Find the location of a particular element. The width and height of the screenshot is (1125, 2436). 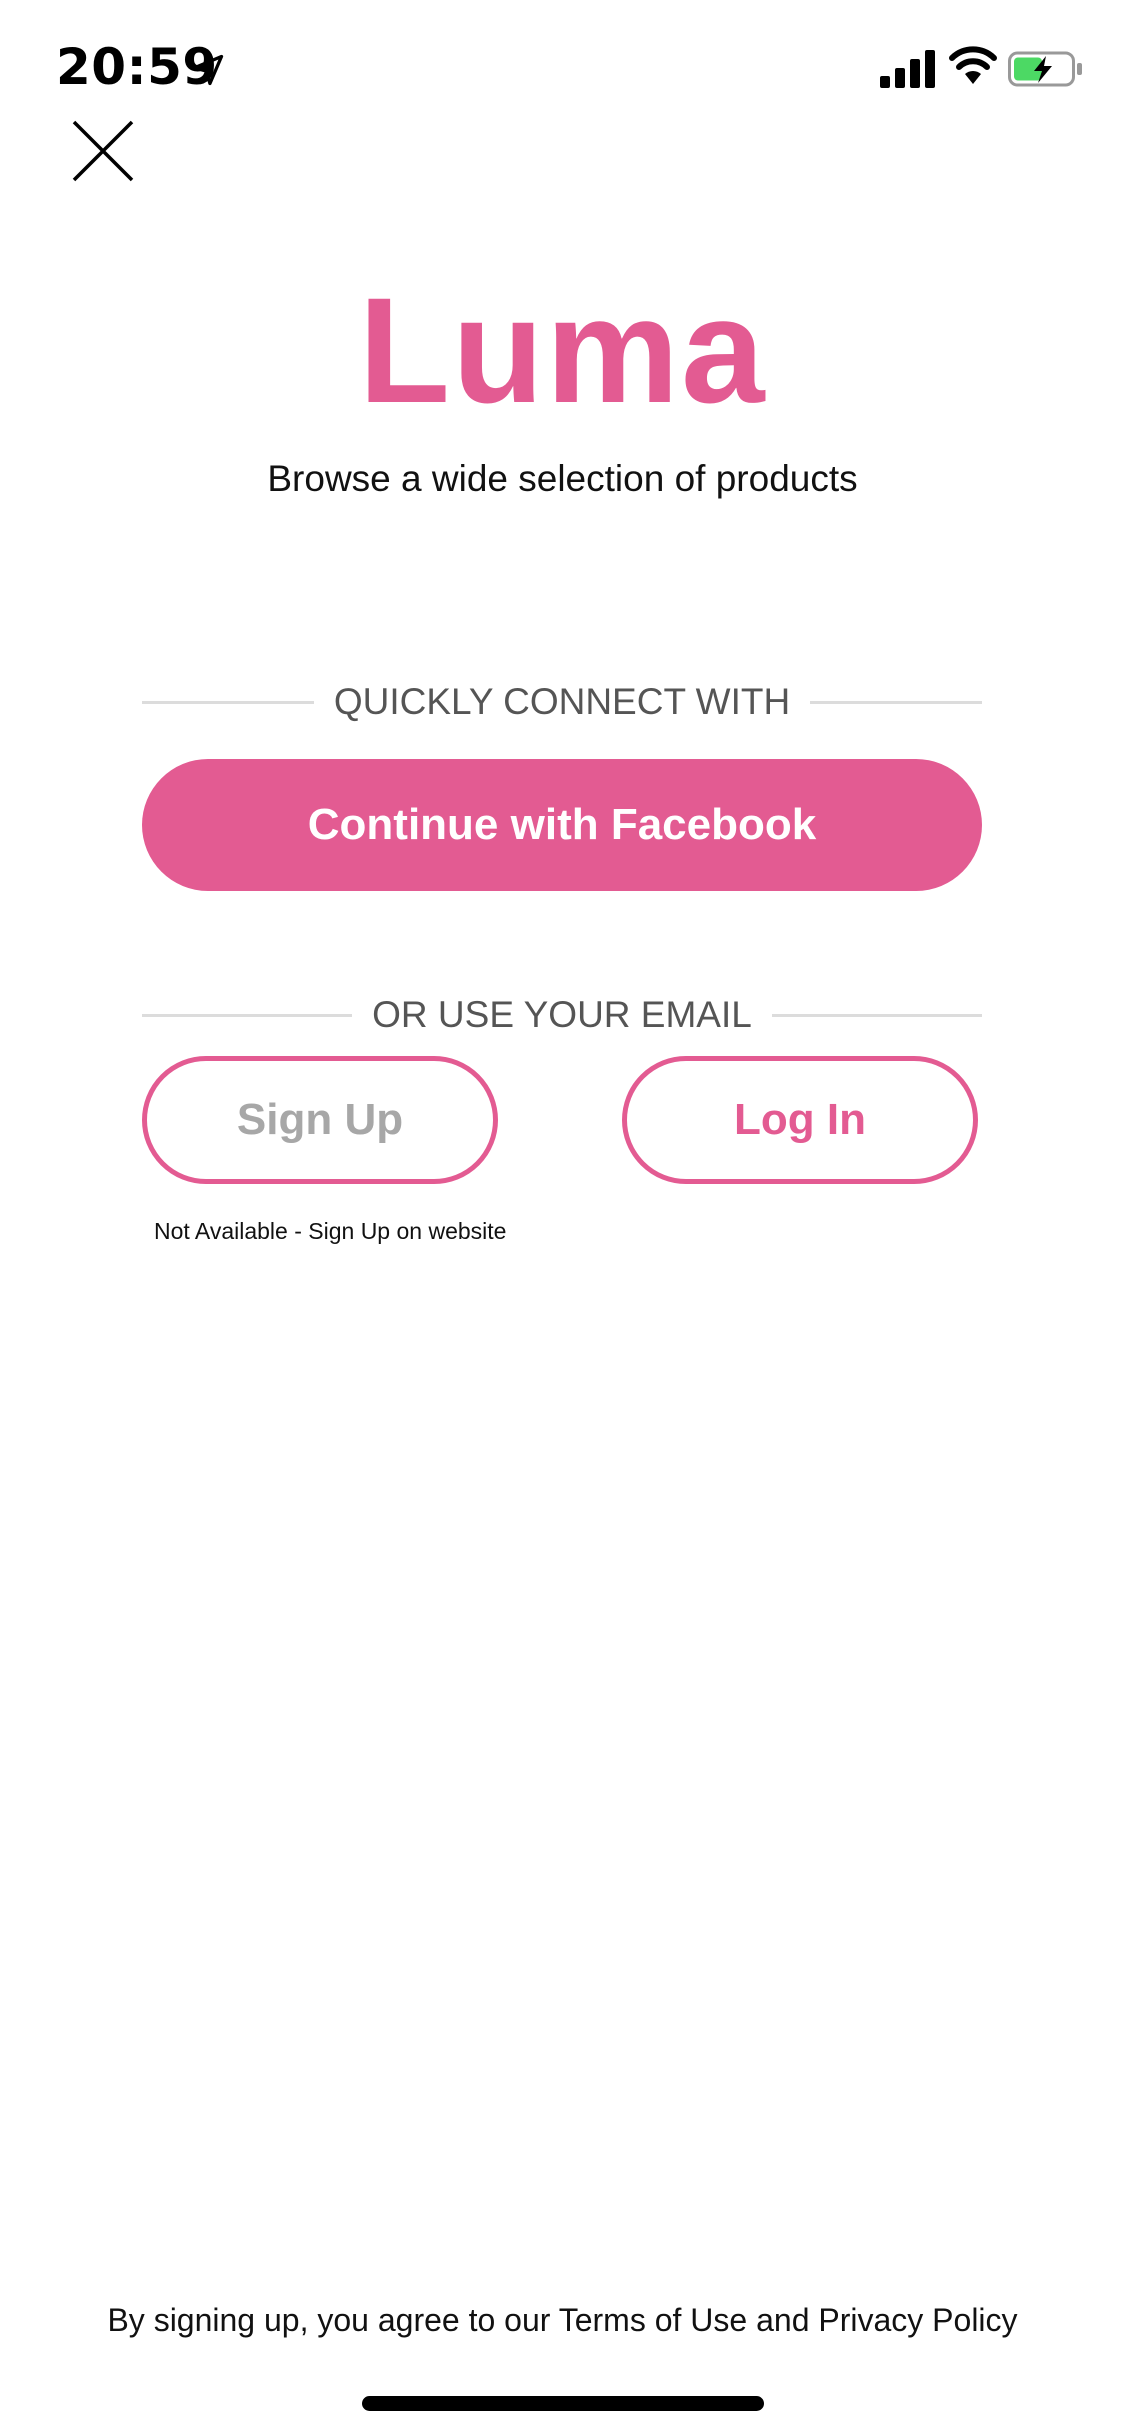

wifi-icon is located at coordinates (973, 65).